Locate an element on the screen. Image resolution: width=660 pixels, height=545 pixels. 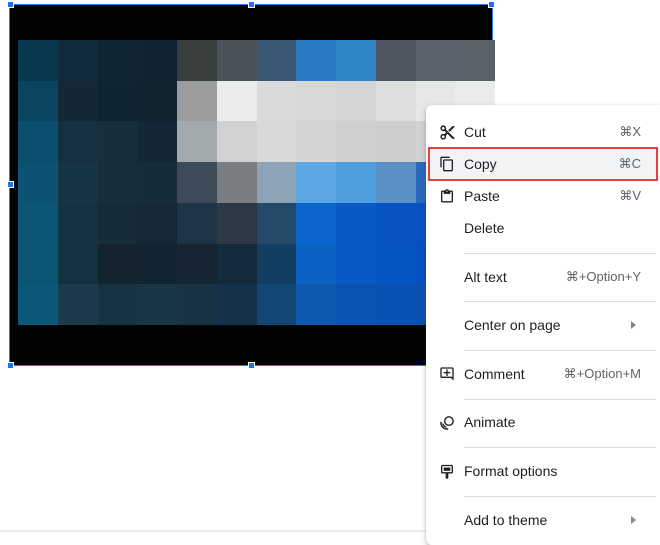
menu-item-animate: Animate is located at coordinates (541, 422).